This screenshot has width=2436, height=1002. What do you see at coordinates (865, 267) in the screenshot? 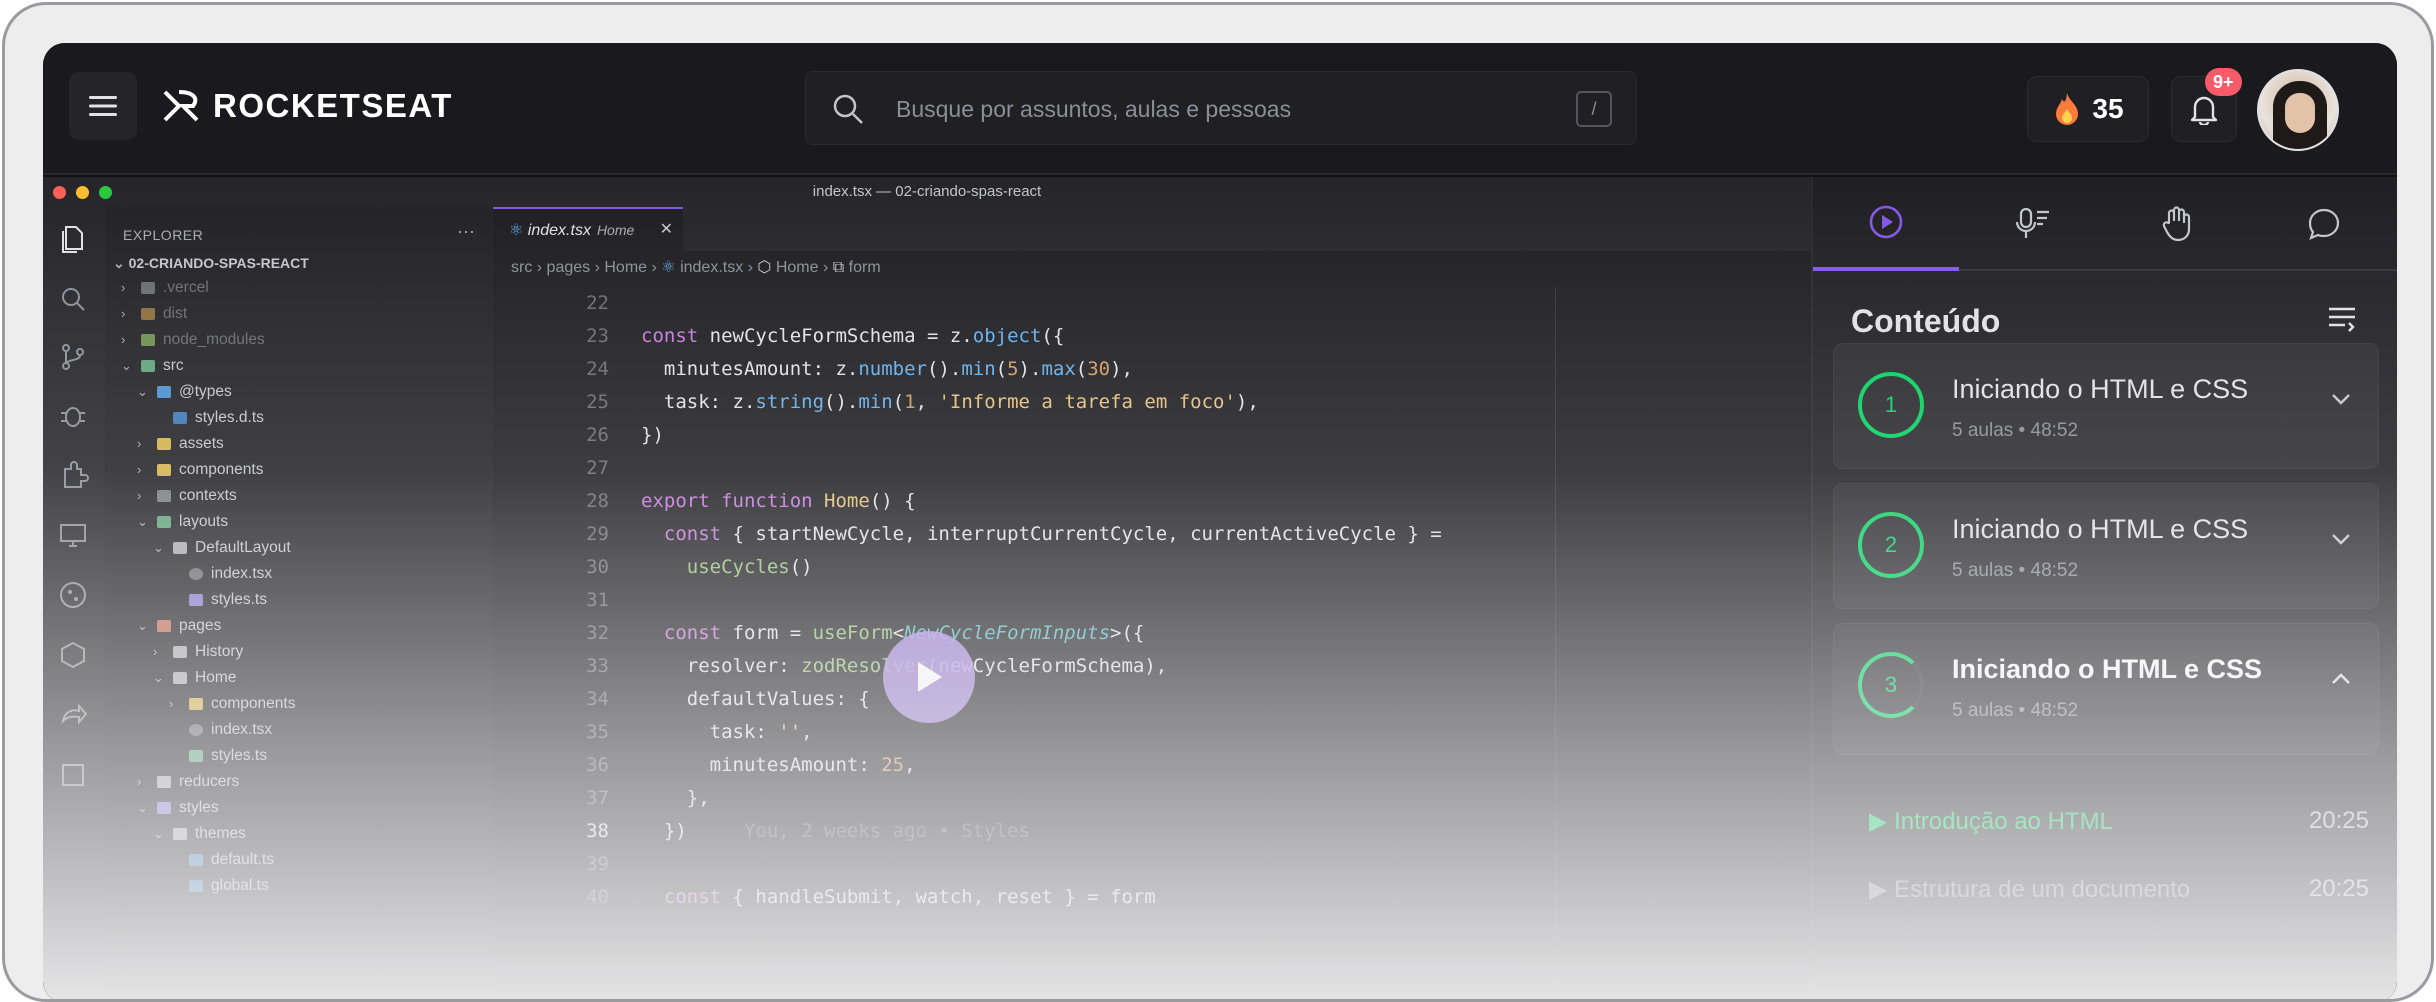
I see `breadcrumb-item: form` at bounding box center [865, 267].